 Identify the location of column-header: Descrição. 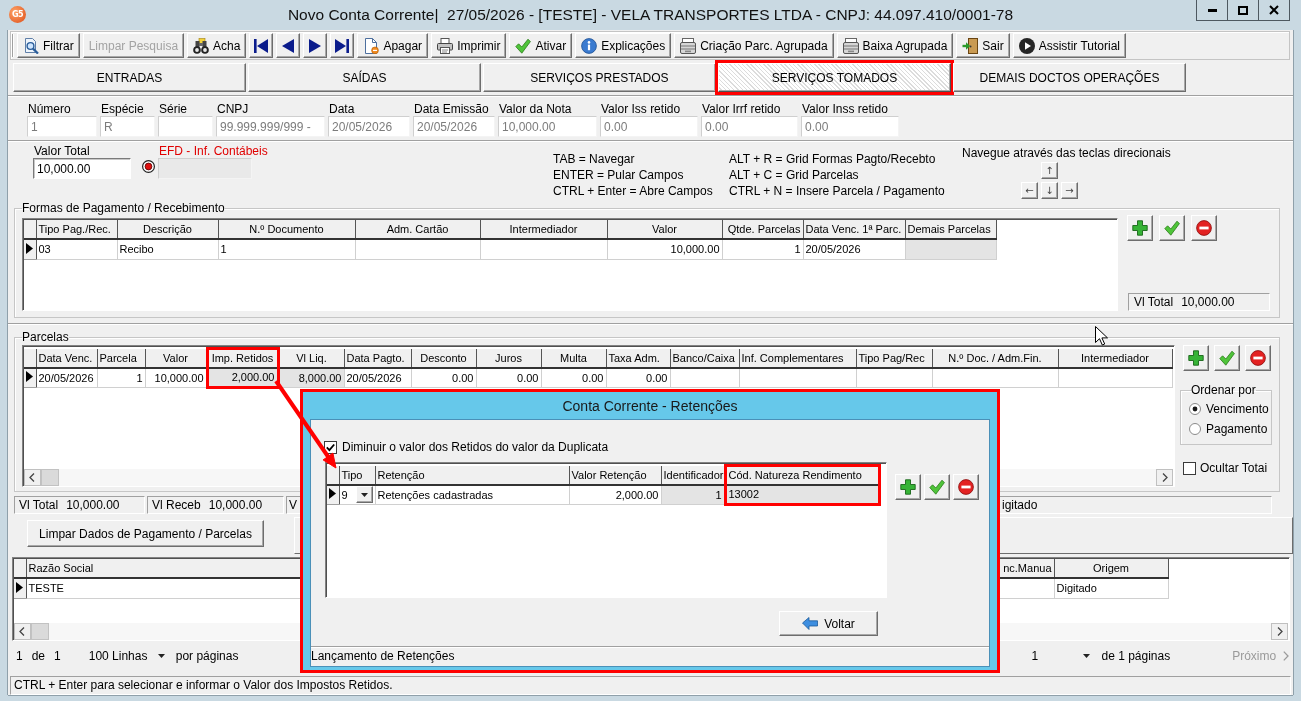
(167, 229).